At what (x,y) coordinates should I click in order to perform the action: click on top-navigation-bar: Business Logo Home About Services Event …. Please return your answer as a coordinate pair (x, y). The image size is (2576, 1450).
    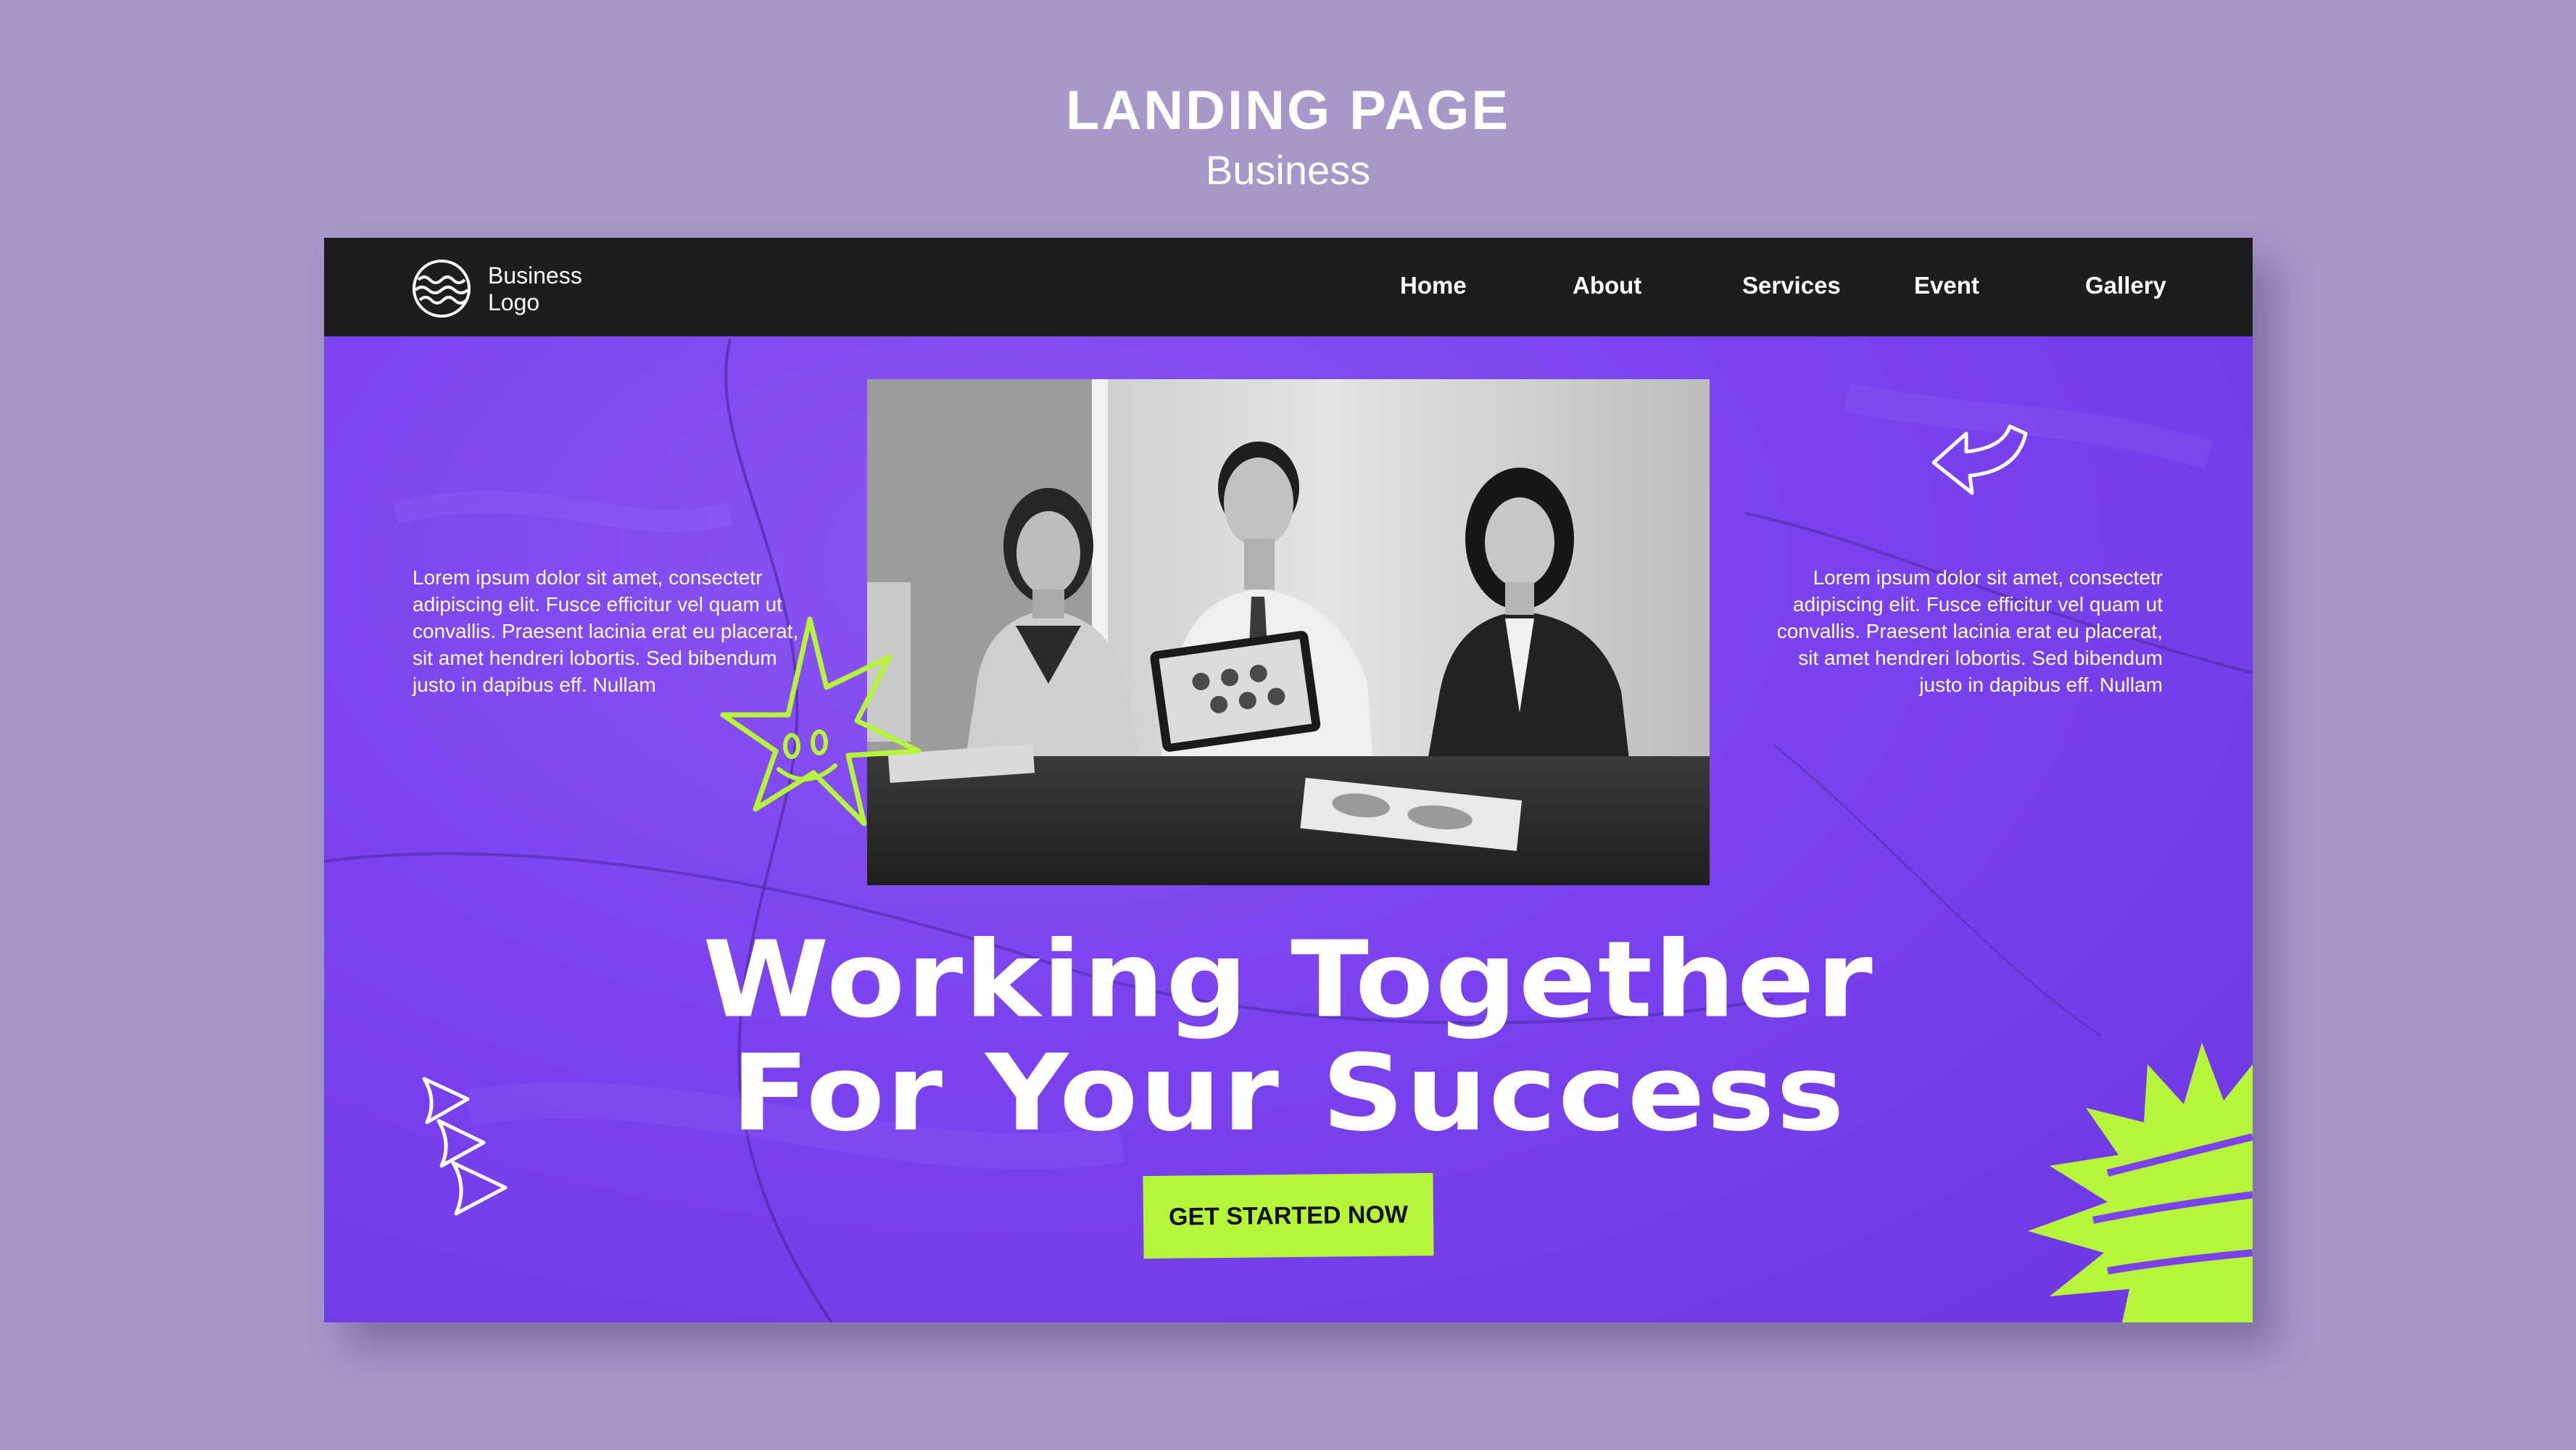
    Looking at the image, I should click on (1288, 287).